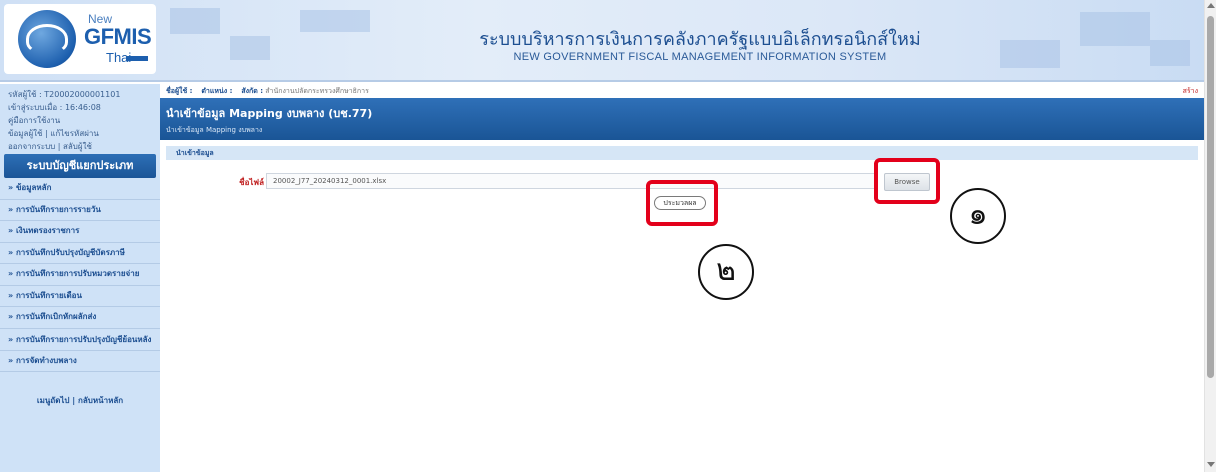  I want to click on switch-user-link: สลับผู้ใช้, so click(77, 146).